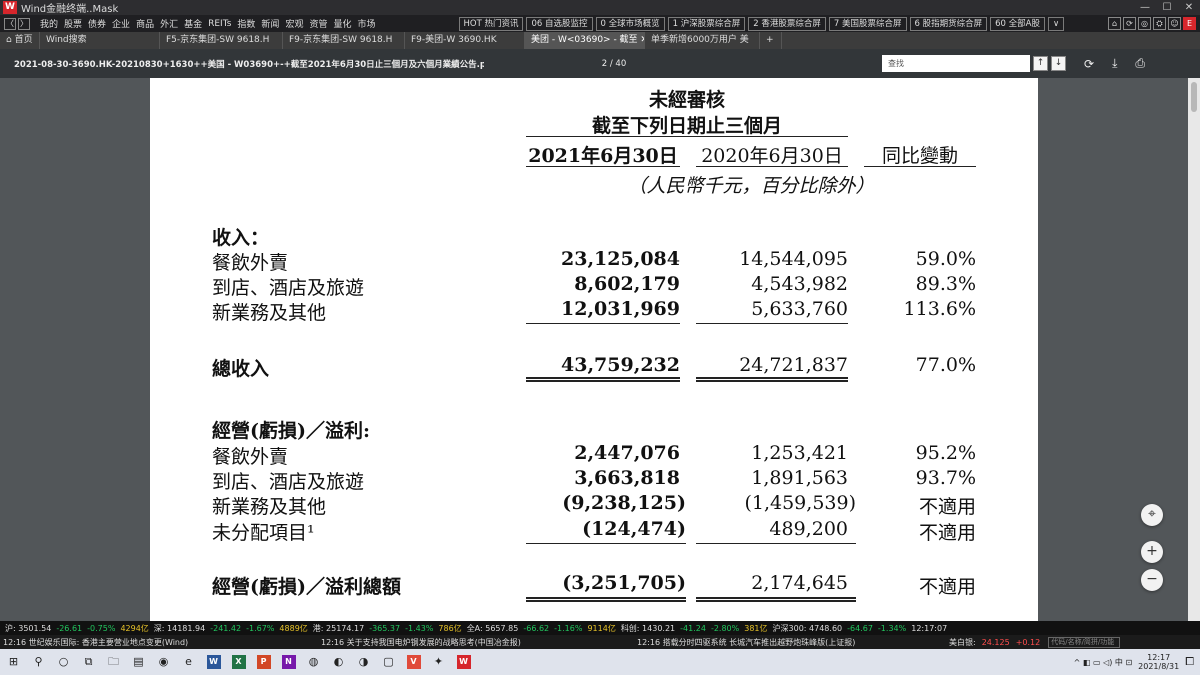 The height and width of the screenshot is (675, 1200). I want to click on op-label: 未分配項目¹, so click(263, 533).